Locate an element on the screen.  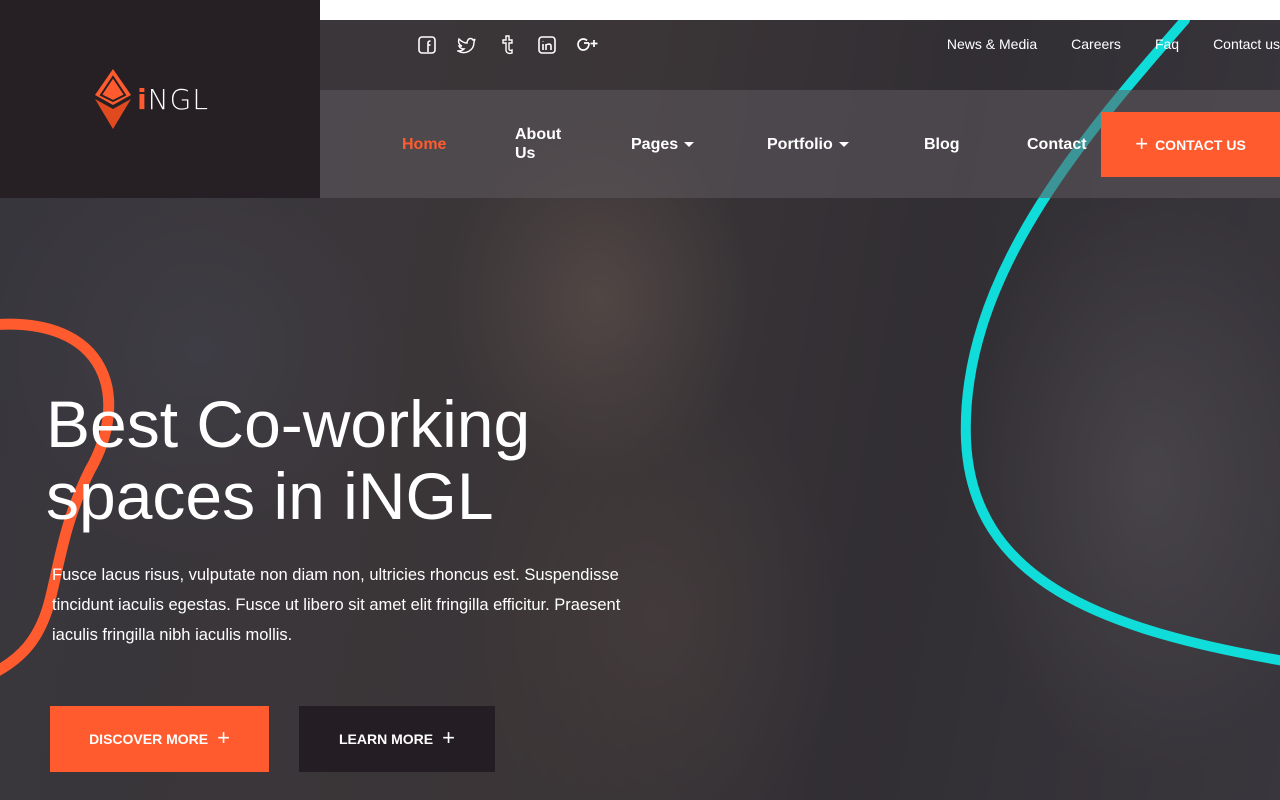
learn-more-button: LEARN MORE + is located at coordinates (397, 739).